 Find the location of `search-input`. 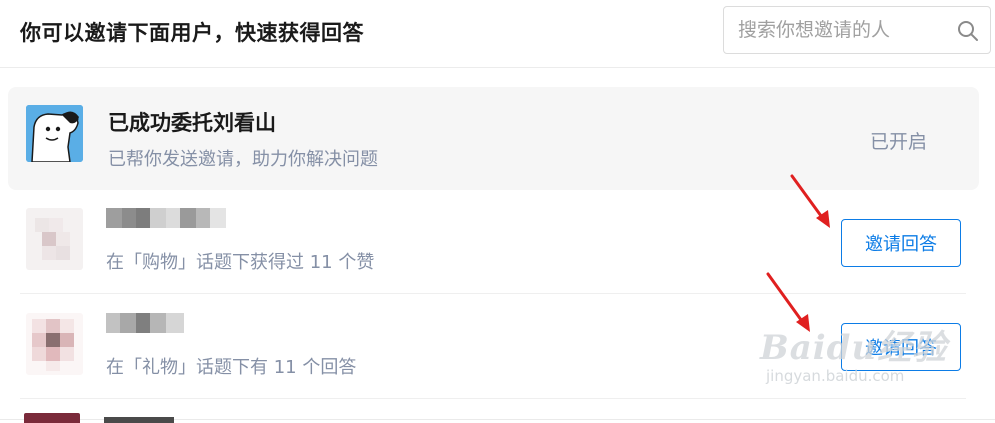

search-input is located at coordinates (843, 30).